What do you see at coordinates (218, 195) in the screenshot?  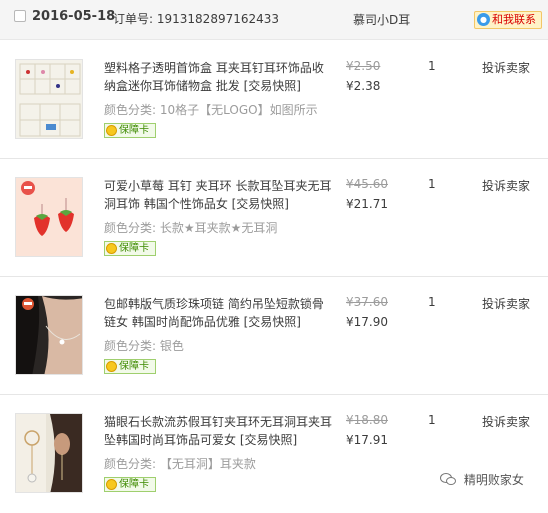 I see `product-title-link: 可爱小草莓 耳钉 夹耳环 长款耳坠耳夹无耳洞耳饰 韩国个性饰品女 [交易快照]` at bounding box center [218, 195].